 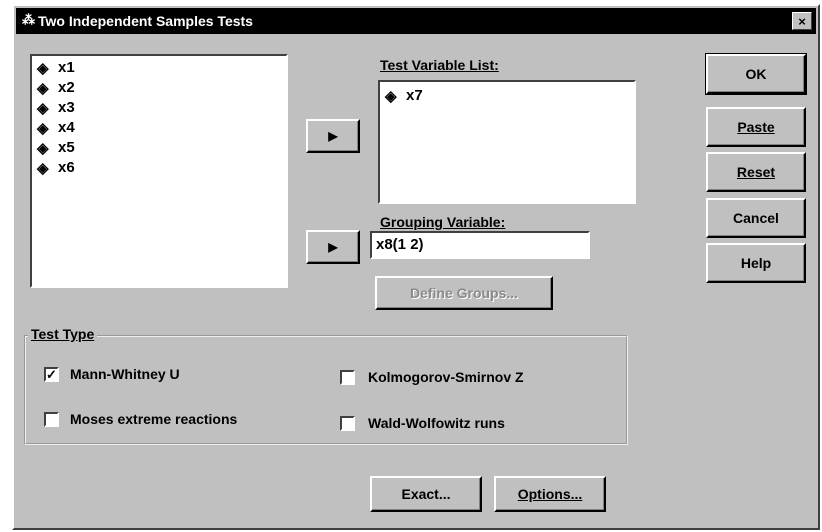 I want to click on variable-name: x2, so click(x=66, y=87).